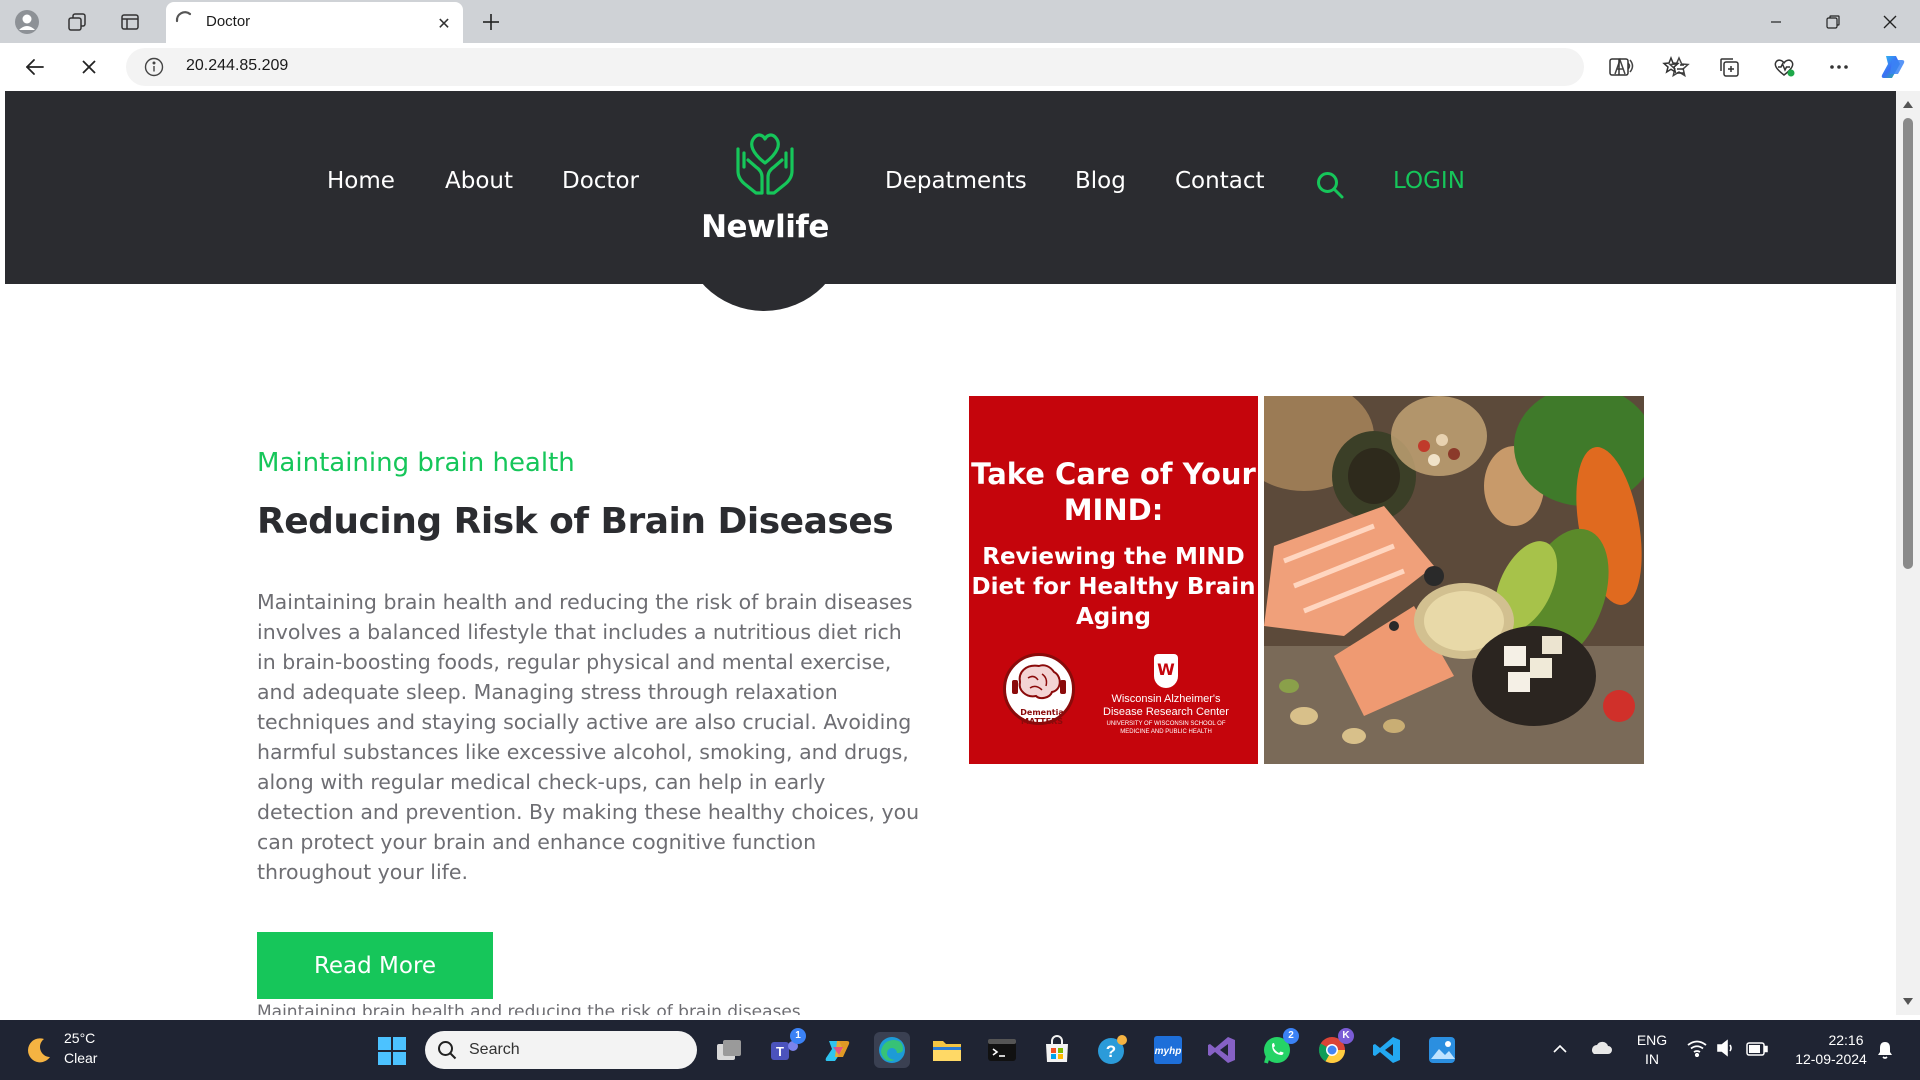 Image resolution: width=1920 pixels, height=1080 pixels. I want to click on tab-doctor: Doctor ✕, so click(314, 22).